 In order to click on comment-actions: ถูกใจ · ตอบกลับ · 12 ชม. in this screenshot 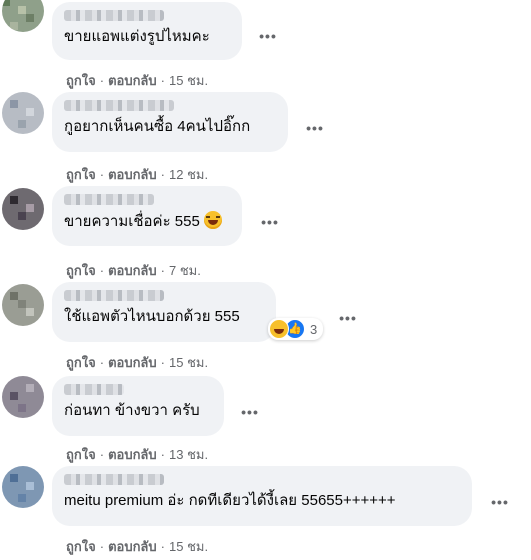, I will do `click(137, 174)`.